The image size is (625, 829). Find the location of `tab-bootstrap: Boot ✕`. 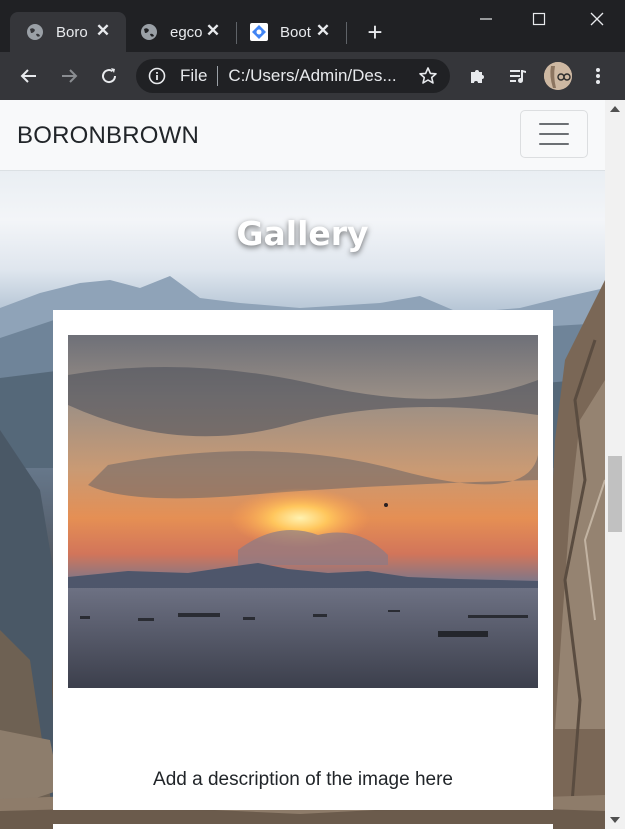

tab-bootstrap: Boot ✕ is located at coordinates (290, 32).